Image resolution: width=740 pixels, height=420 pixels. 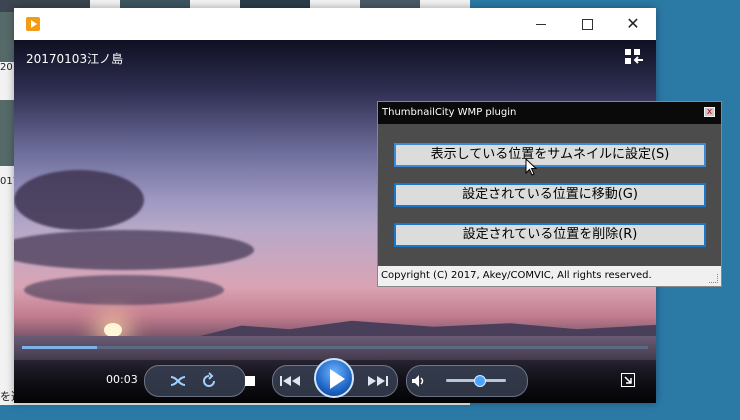 I want to click on stop-button, so click(x=250, y=381).